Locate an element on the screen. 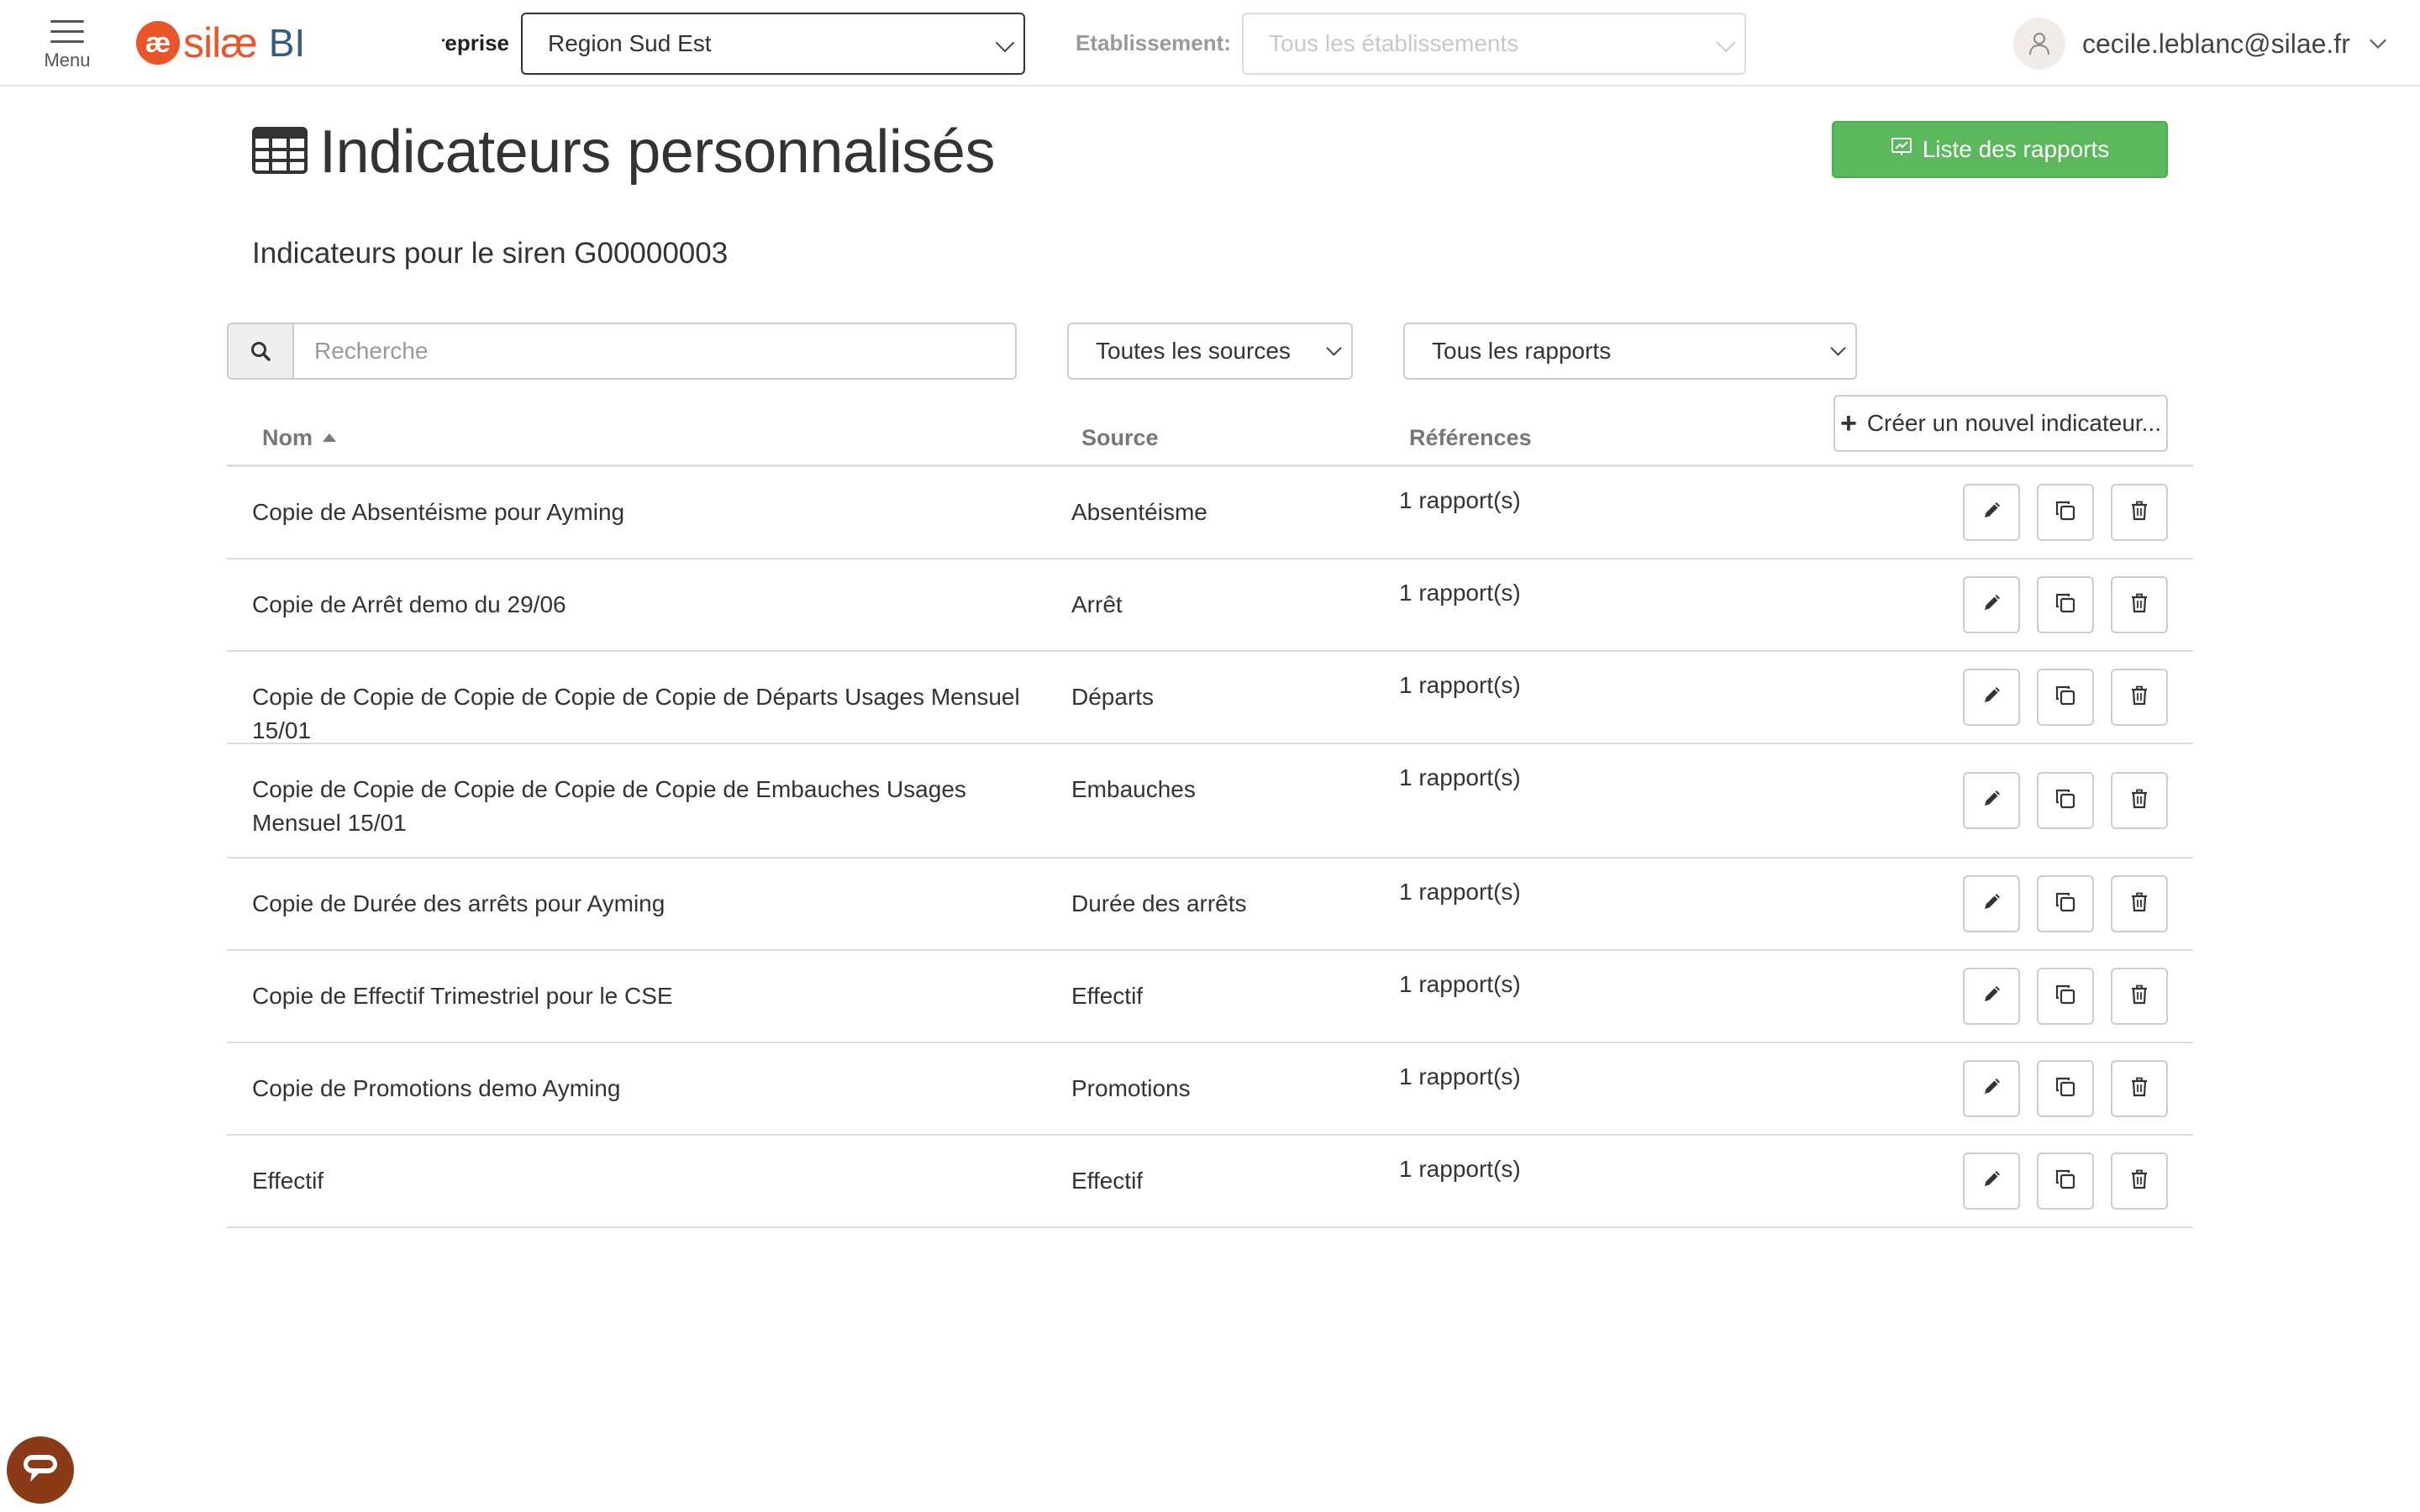 This screenshot has height=1512, width=2420. chat-button is located at coordinates (40, 1470).